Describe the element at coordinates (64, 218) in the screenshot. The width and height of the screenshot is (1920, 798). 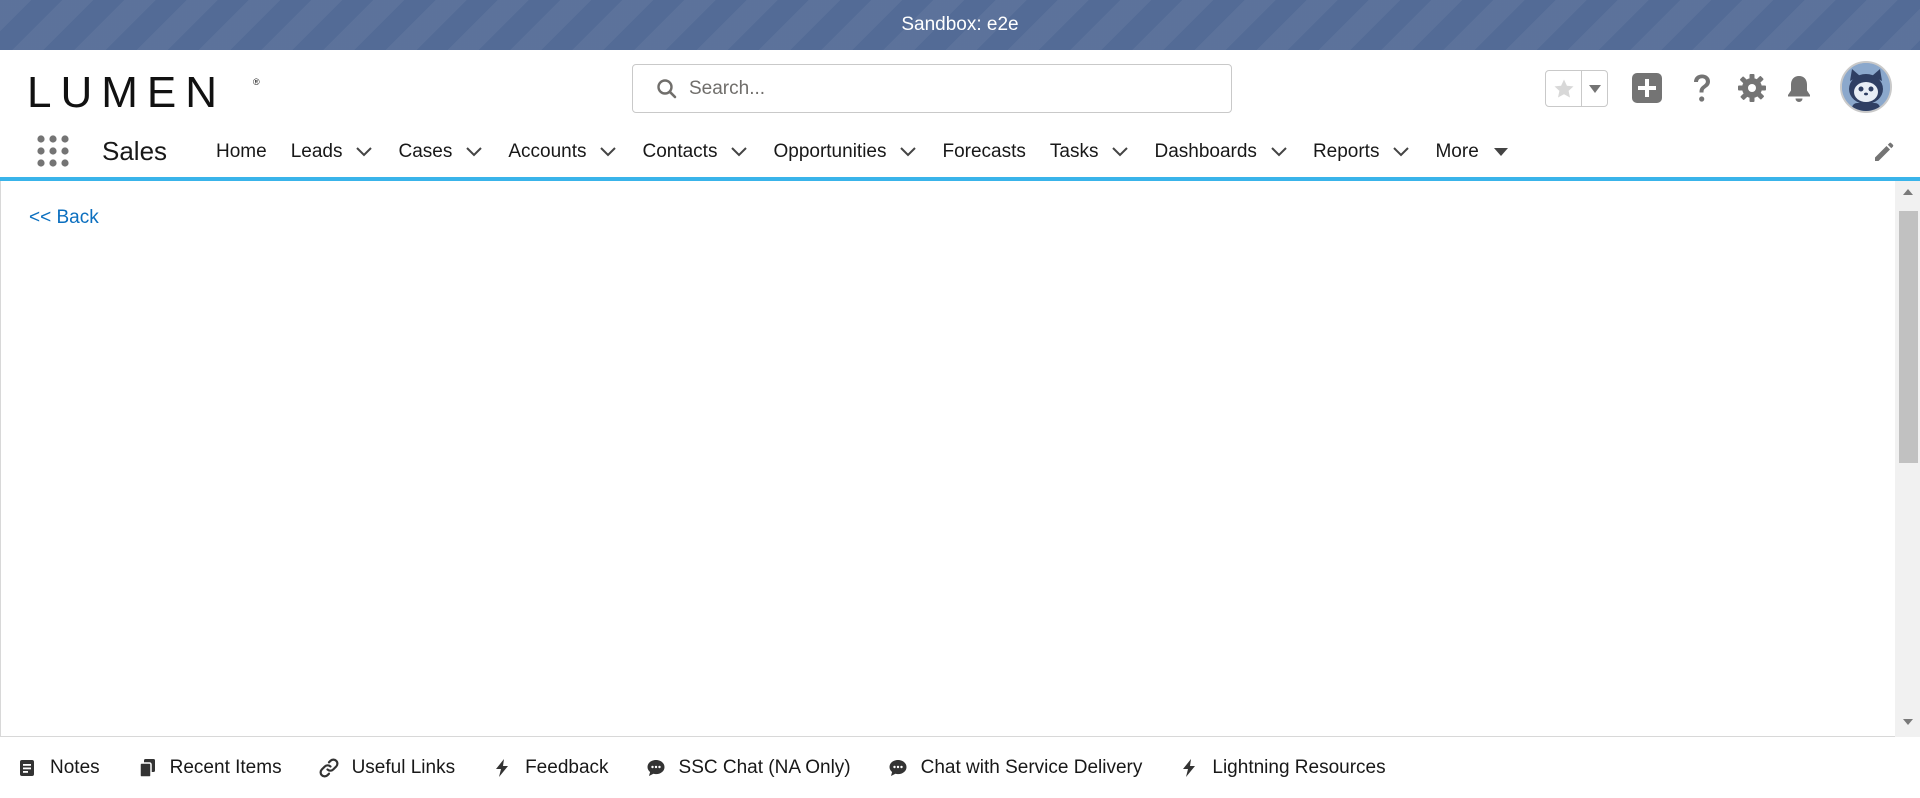
I see `back-link: << Back` at that location.